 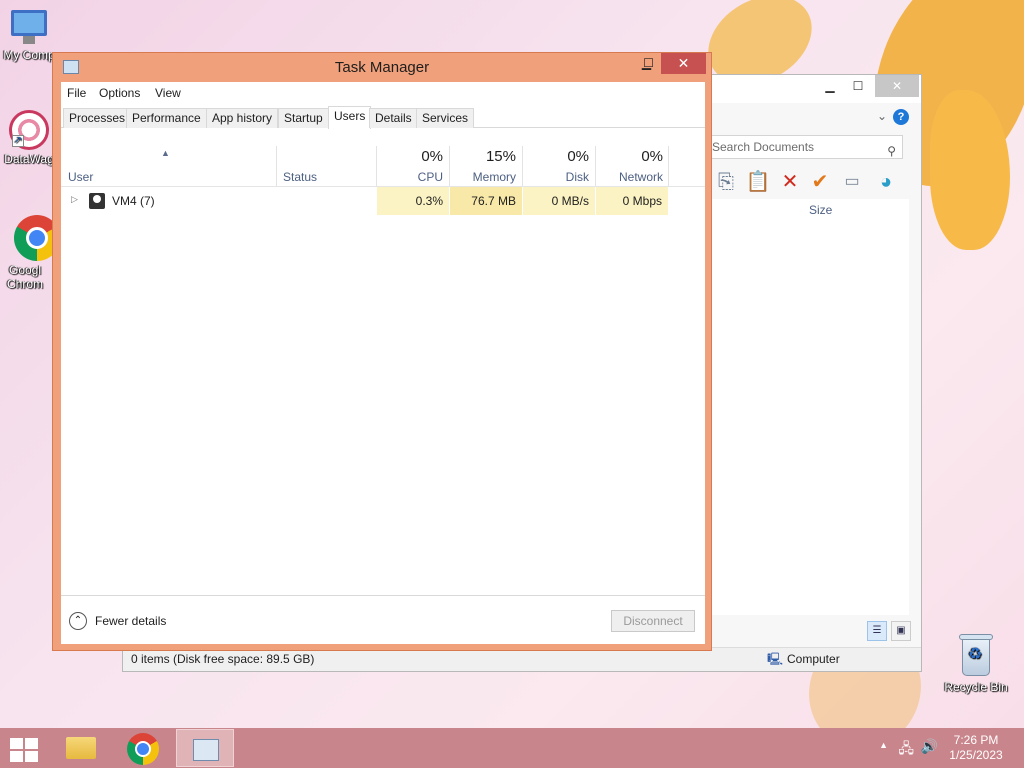 I want to click on cpu-percent: 0%, so click(x=417, y=156).